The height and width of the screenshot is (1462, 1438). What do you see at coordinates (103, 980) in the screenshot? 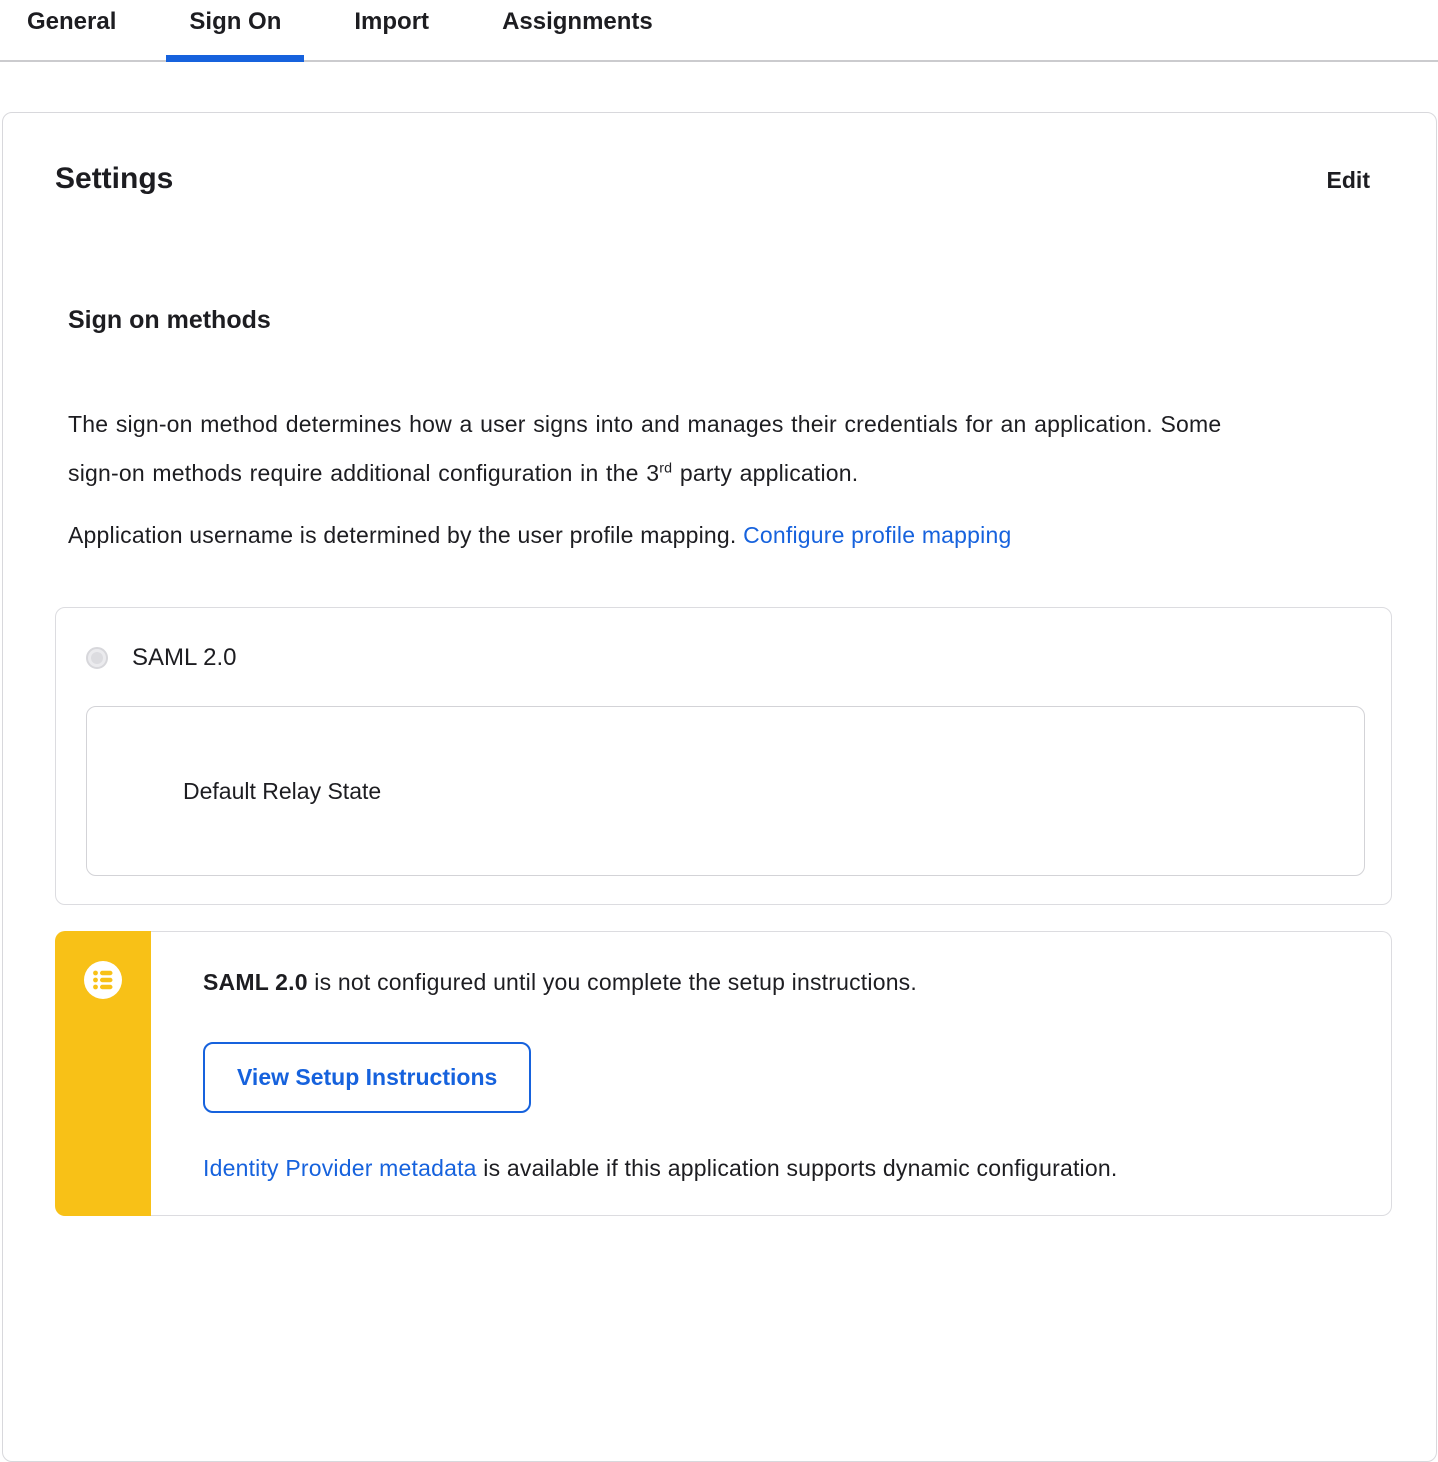
I see `bulleted-list-icon` at bounding box center [103, 980].